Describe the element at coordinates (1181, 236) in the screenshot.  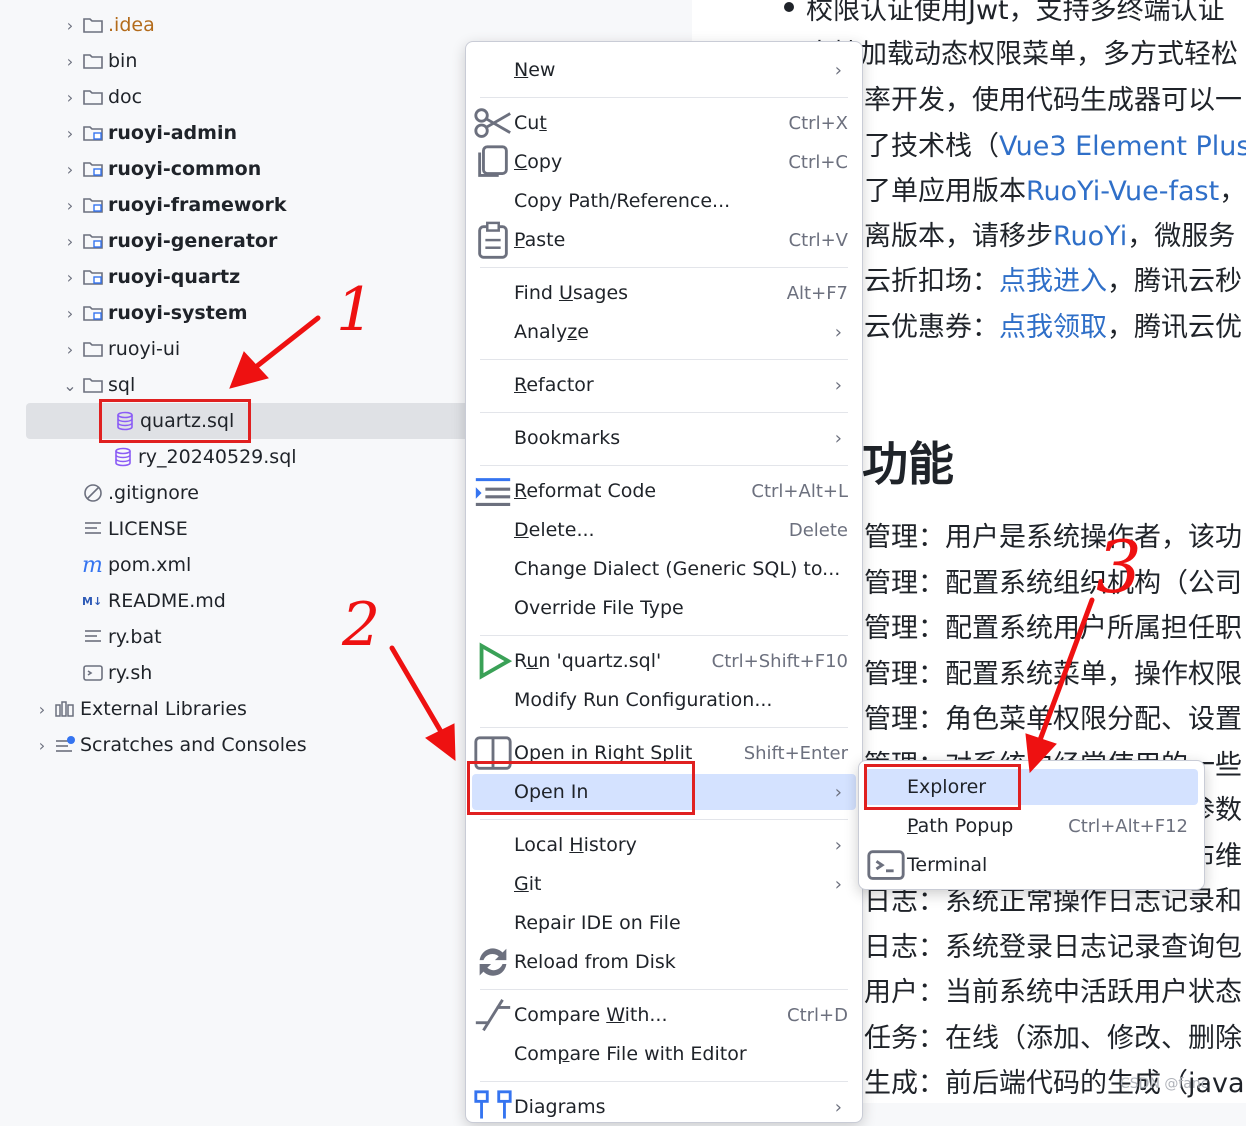
I see `editor-text: ，微服务` at that location.